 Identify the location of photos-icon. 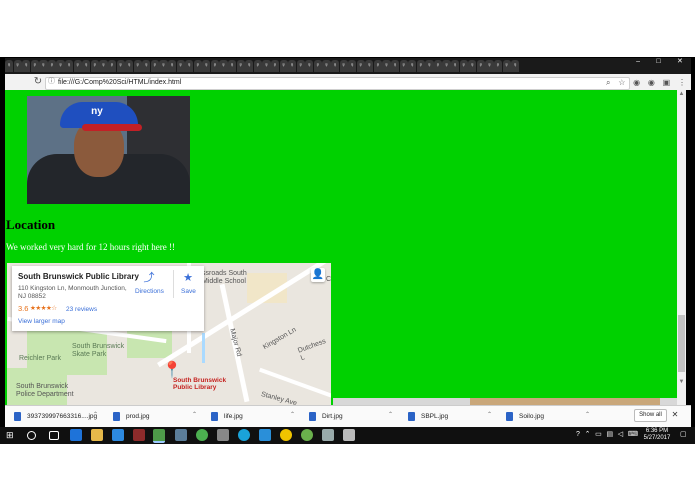
(328, 435).